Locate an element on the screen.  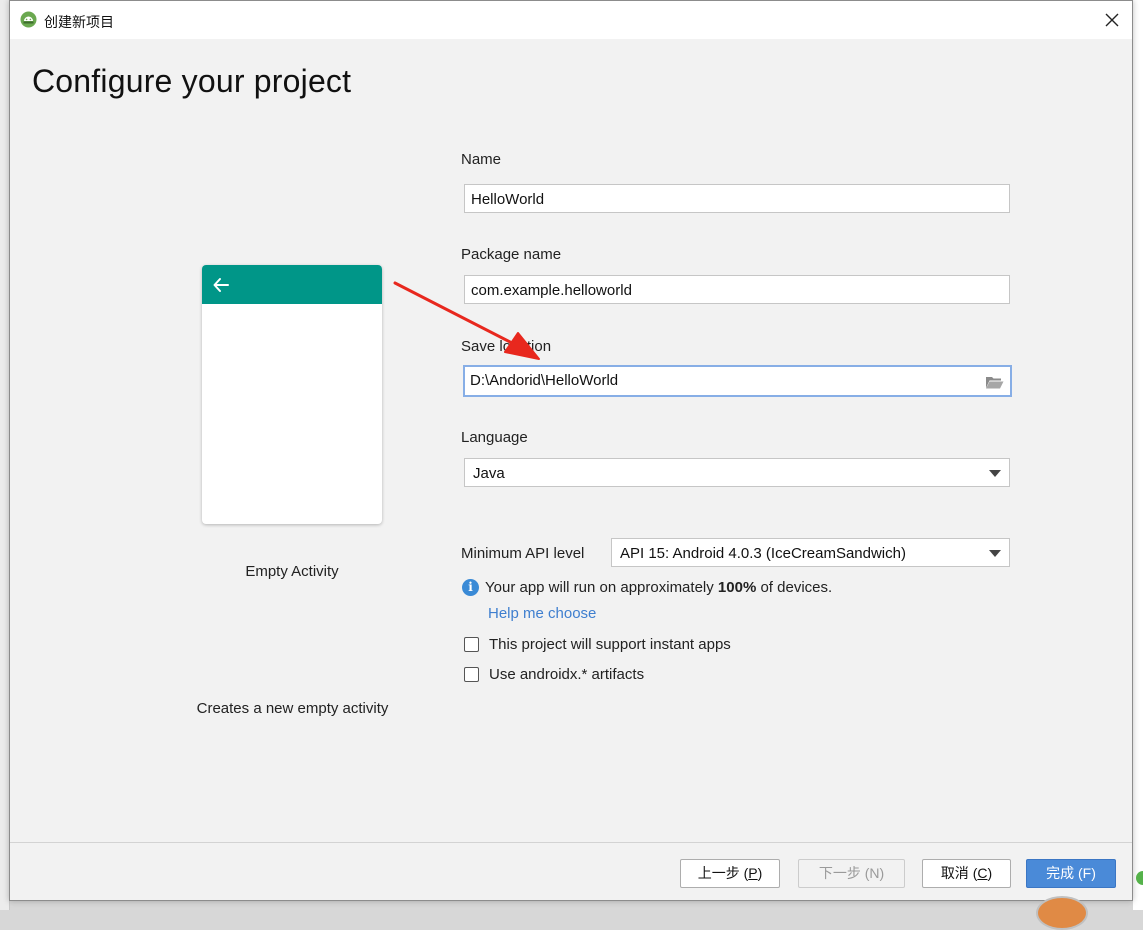
cancel-button-label: 取消 ( is located at coordinates (959, 873).